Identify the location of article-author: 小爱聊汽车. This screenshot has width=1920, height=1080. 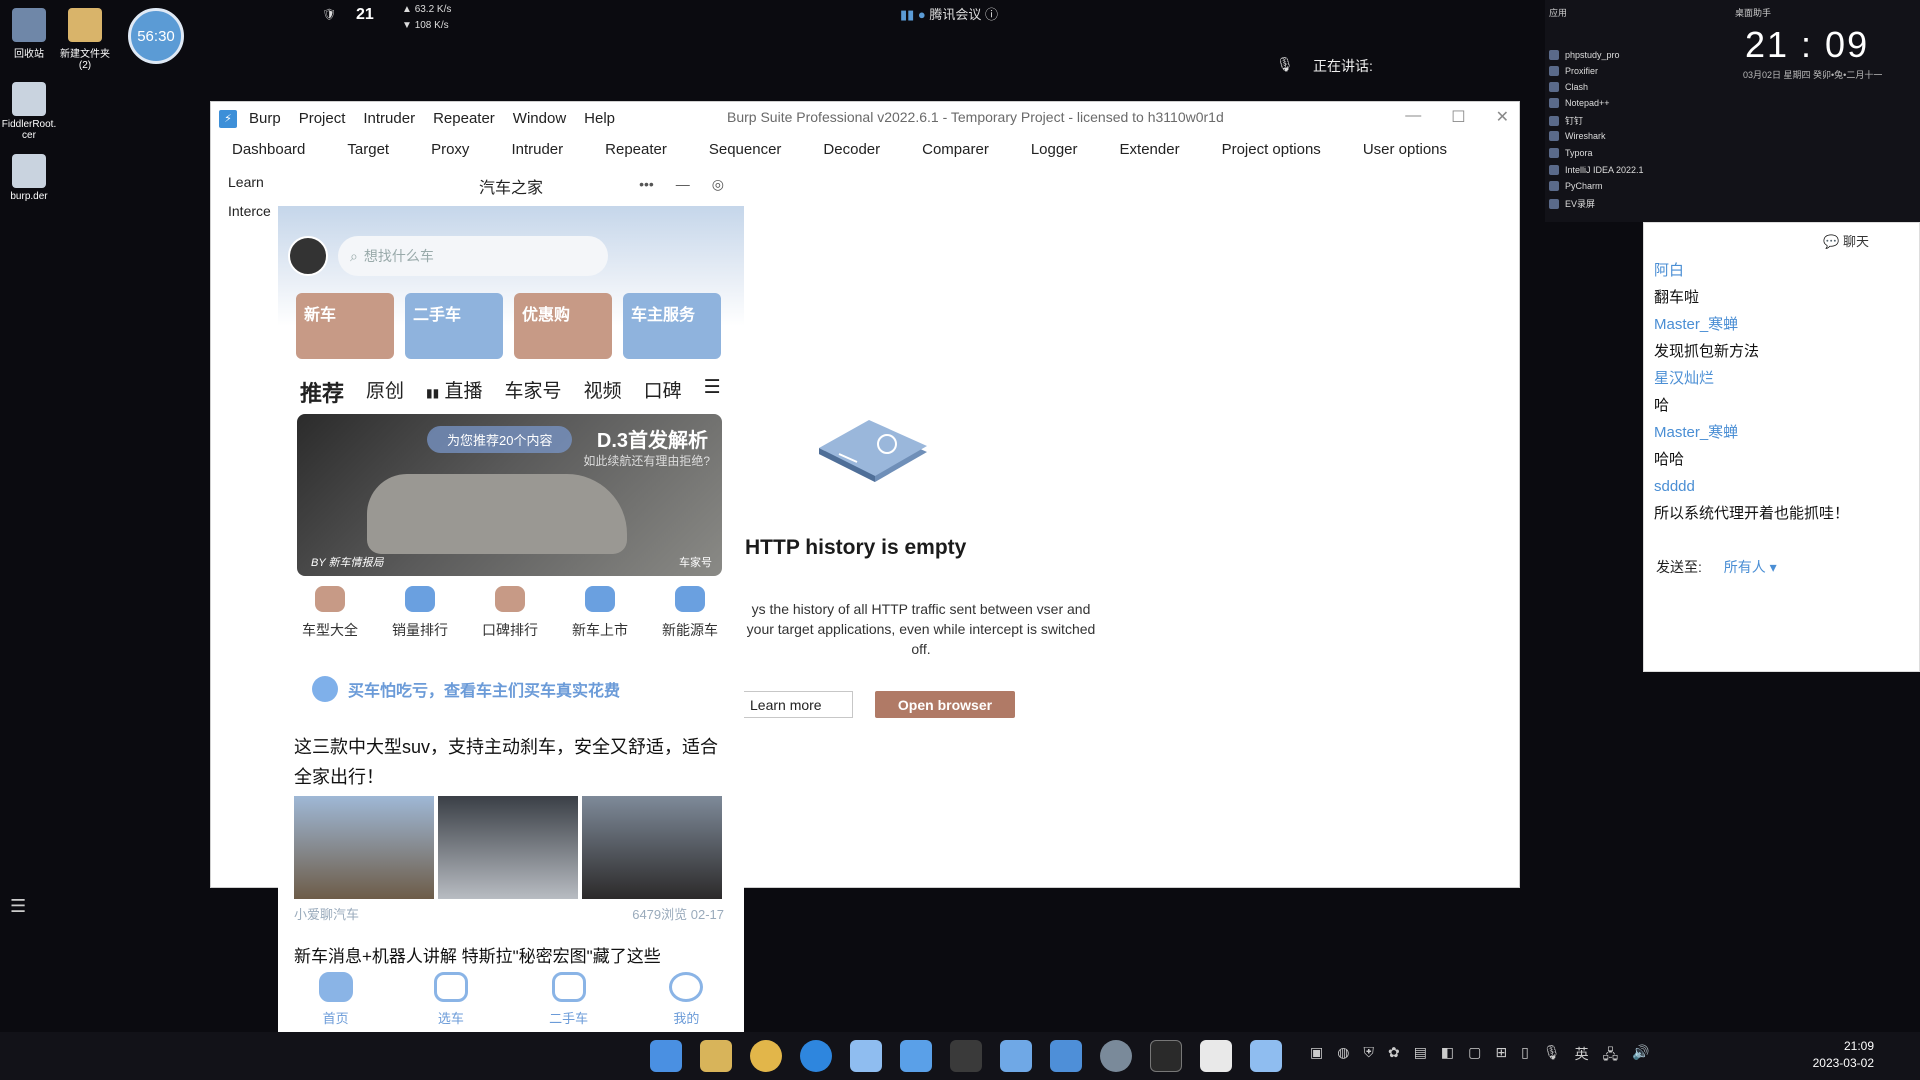
(326, 913).